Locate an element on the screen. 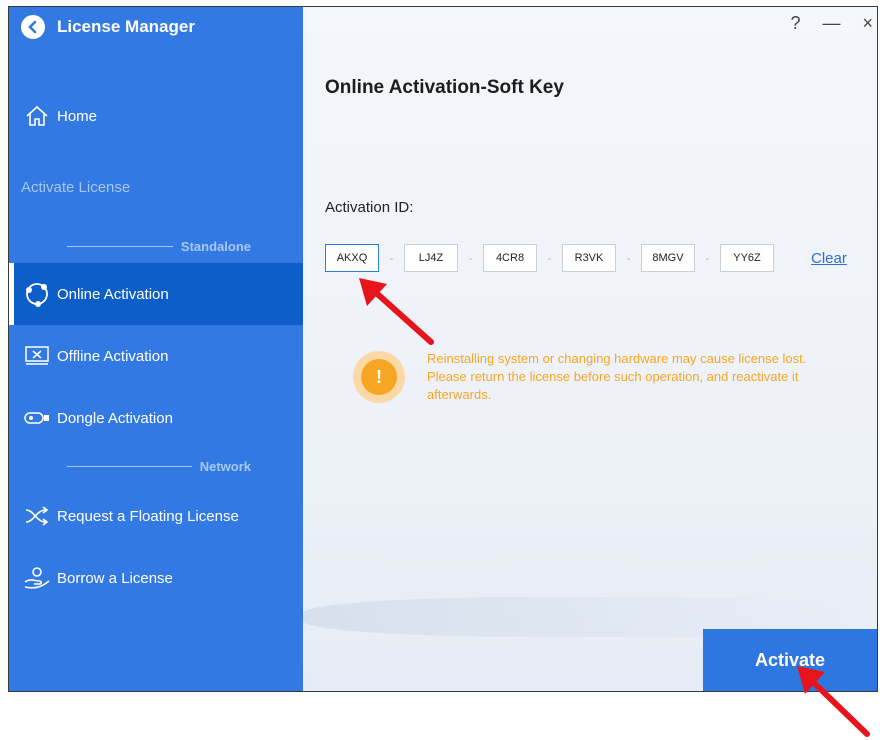 This screenshot has height=740, width=880. window-controls: ? — × is located at coordinates (831, 23).